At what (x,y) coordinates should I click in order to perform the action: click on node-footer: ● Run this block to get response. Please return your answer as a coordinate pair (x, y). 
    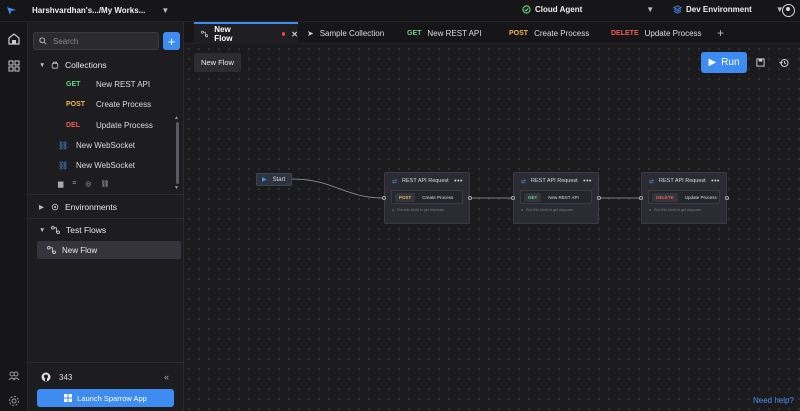
    Looking at the image, I should click on (430, 210).